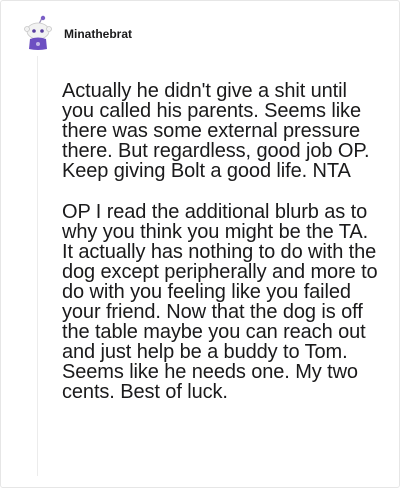 This screenshot has width=400, height=488. I want to click on thread-line, so click(37, 266).